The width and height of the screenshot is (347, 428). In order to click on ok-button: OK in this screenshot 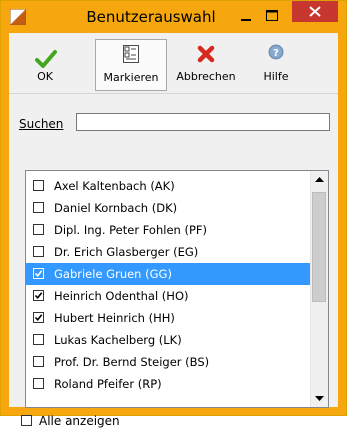, I will do `click(45, 64)`.